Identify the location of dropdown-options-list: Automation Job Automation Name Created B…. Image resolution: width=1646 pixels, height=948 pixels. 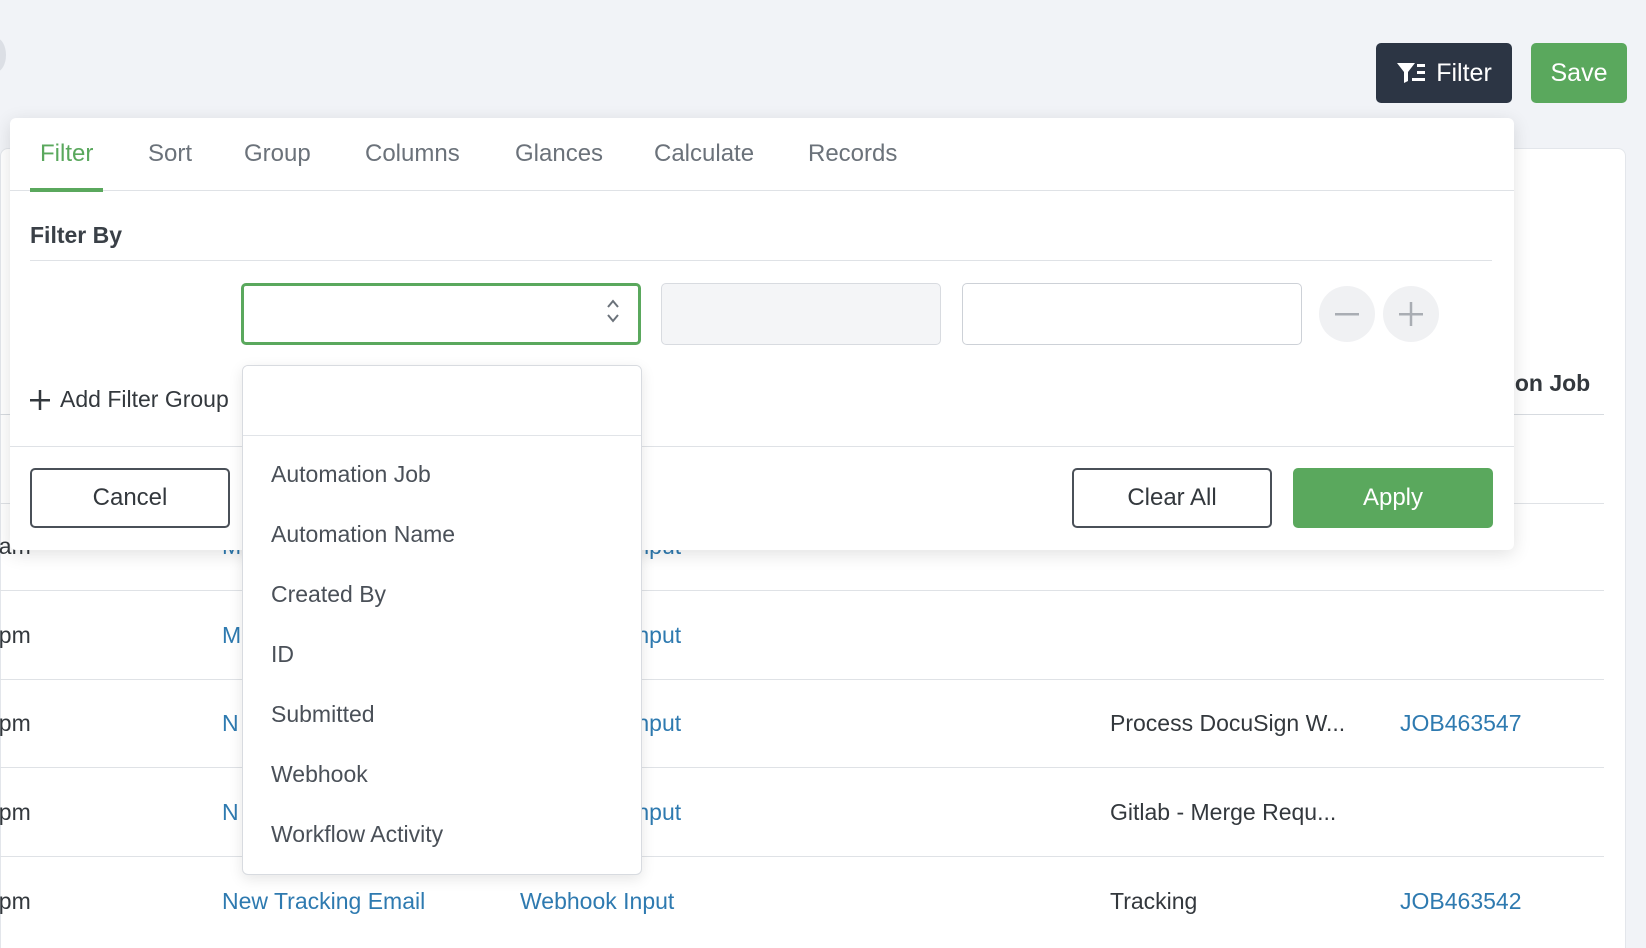
(442, 662).